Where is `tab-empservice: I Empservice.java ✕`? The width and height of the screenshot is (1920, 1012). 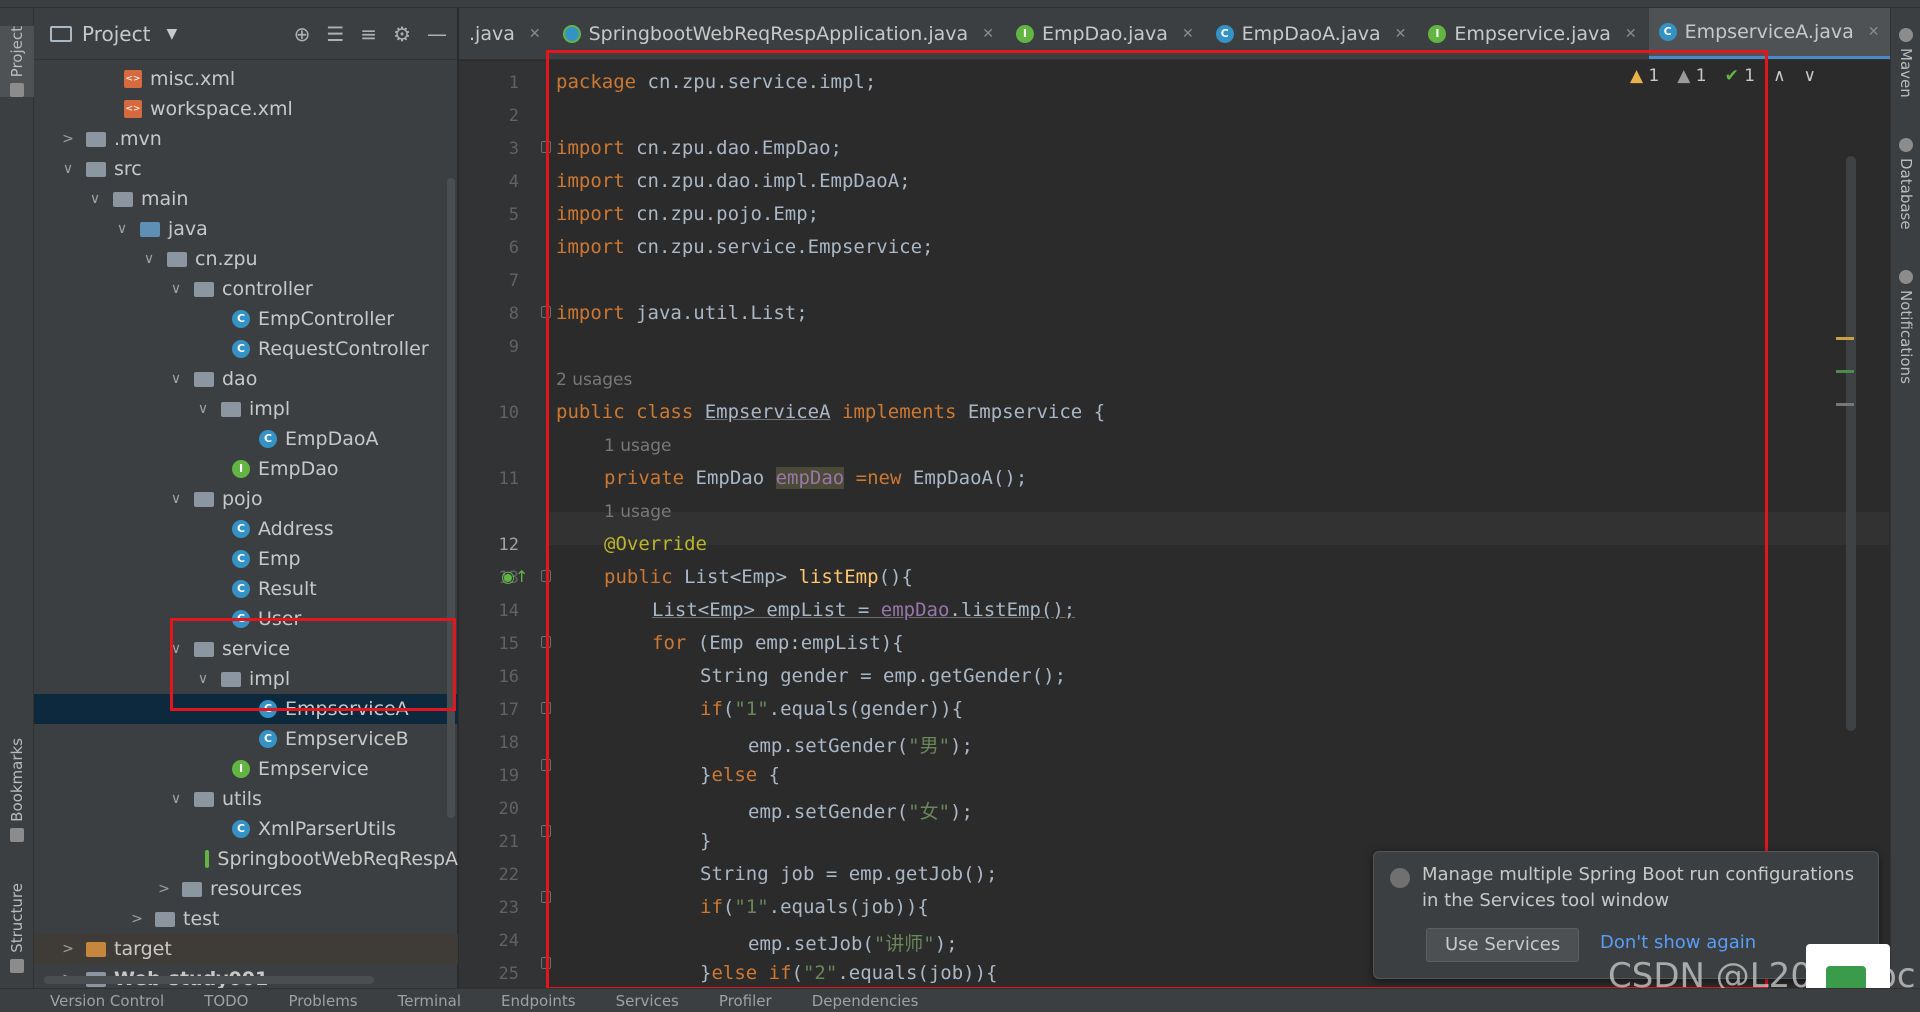
tab-empservice: I Empservice.java ✕ is located at coordinates (1533, 33).